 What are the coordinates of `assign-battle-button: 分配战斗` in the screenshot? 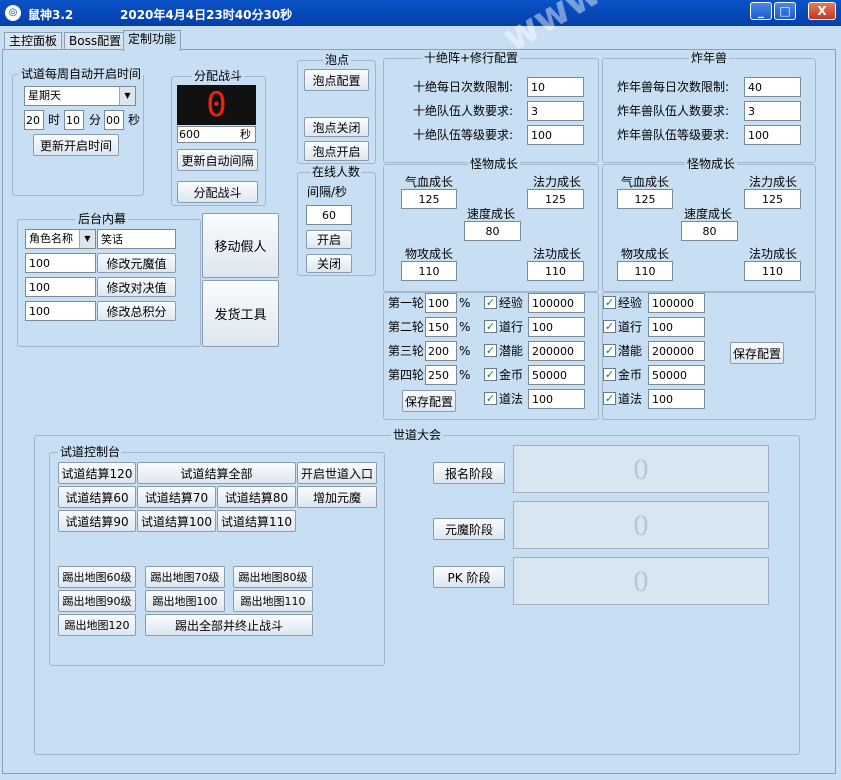 It's located at (217, 192).